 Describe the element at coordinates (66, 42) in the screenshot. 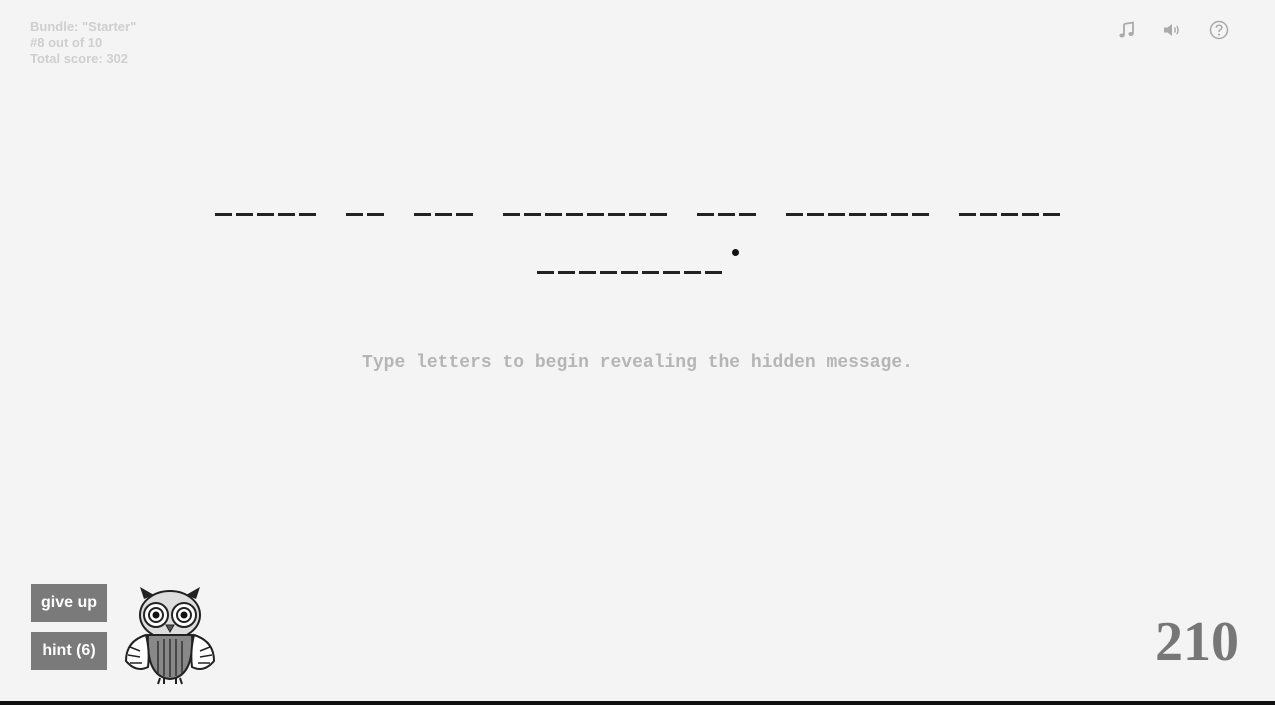

I see `puzzle-progress: #8 out of 10` at that location.